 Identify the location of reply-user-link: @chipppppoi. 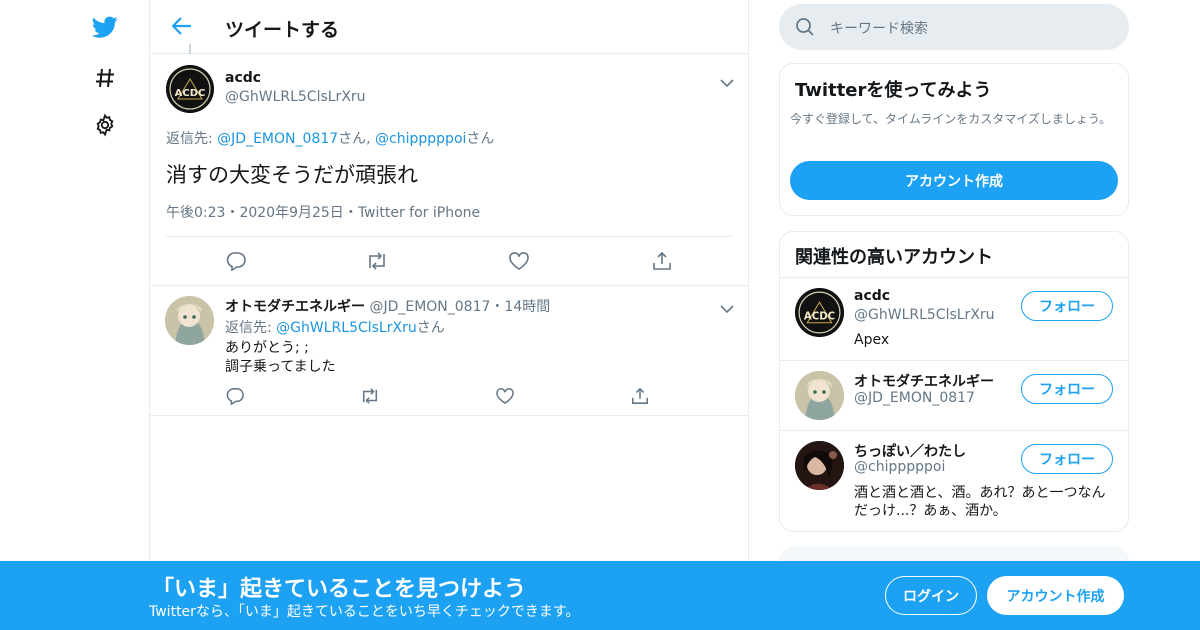
(420, 139).